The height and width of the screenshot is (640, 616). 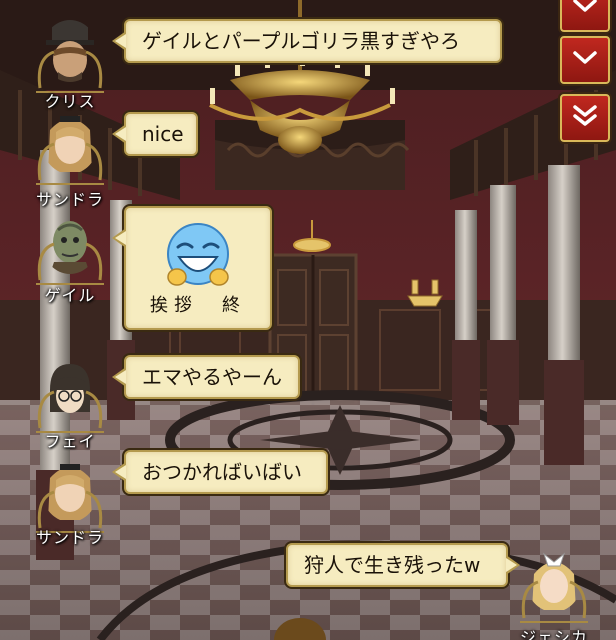 I want to click on message-text: おつかればいばい, so click(x=222, y=472).